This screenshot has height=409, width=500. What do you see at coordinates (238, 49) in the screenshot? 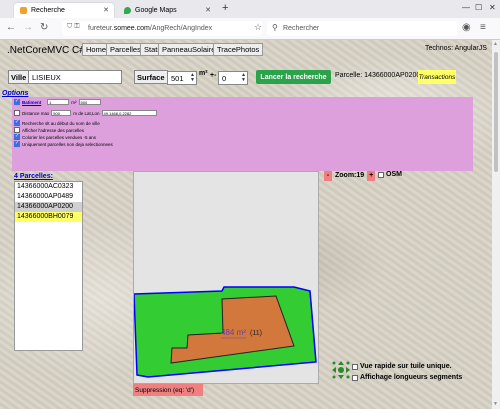
I see `nav-tracephotos-button: TracePhotos` at bounding box center [238, 49].